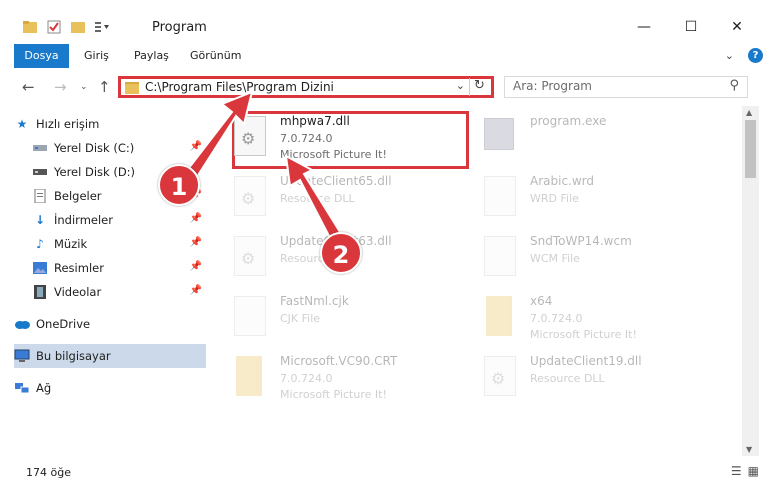 The height and width of the screenshot is (493, 769). Describe the element at coordinates (568, 121) in the screenshot. I see `file-name: program.exe` at that location.